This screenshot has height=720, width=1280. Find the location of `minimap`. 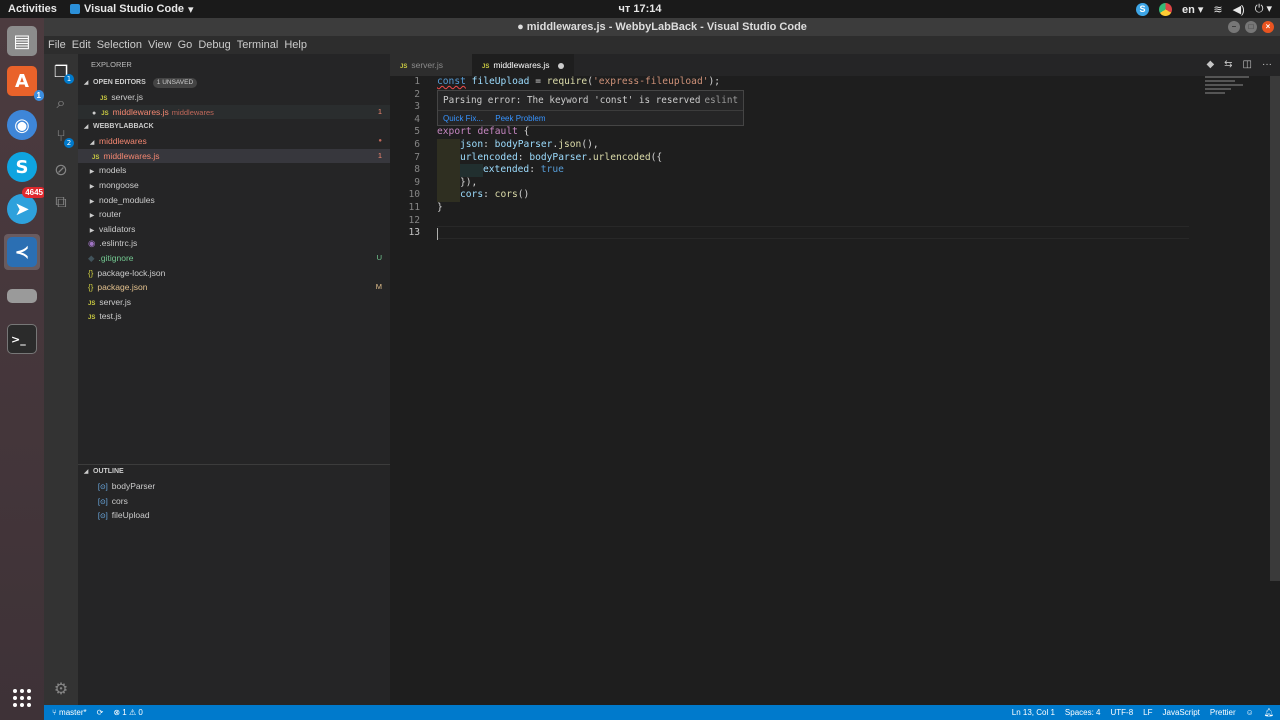

minimap is located at coordinates (1235, 96).